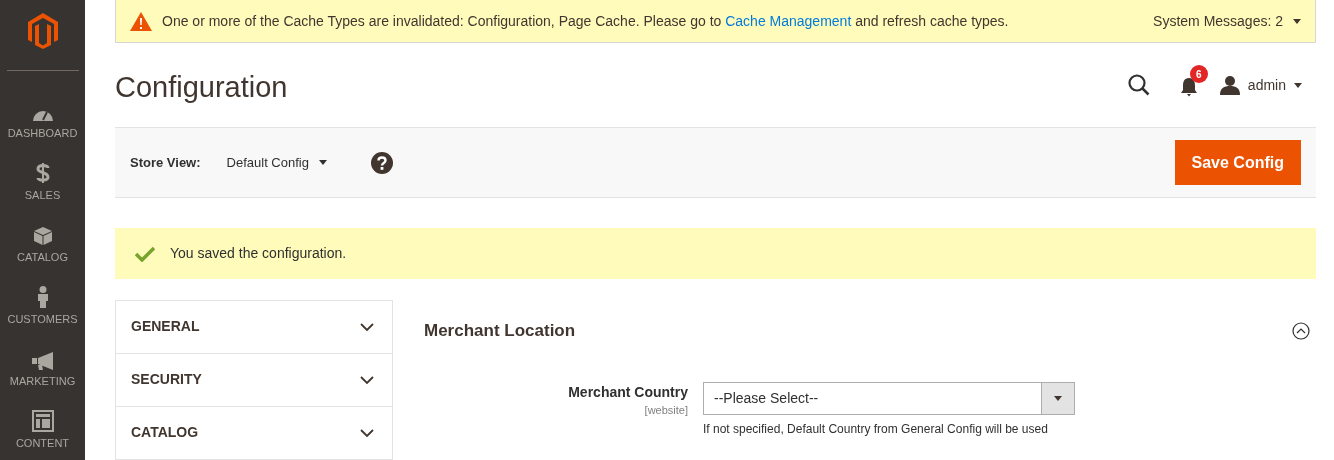 This screenshot has height=460, width=1334. I want to click on help-icon, so click(381, 162).